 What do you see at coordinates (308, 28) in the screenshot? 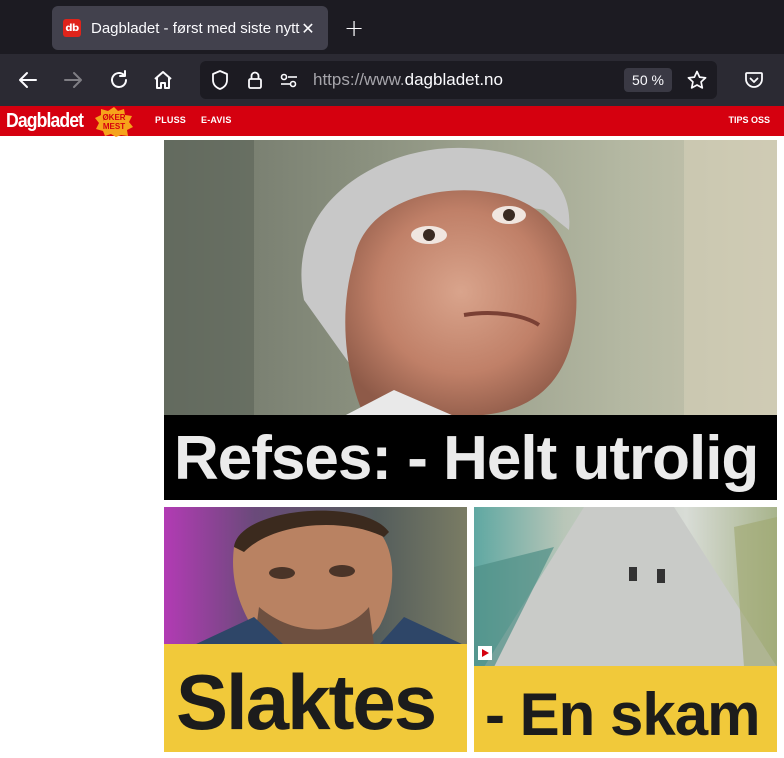
I see `close-tab-icon: ✕` at bounding box center [308, 28].